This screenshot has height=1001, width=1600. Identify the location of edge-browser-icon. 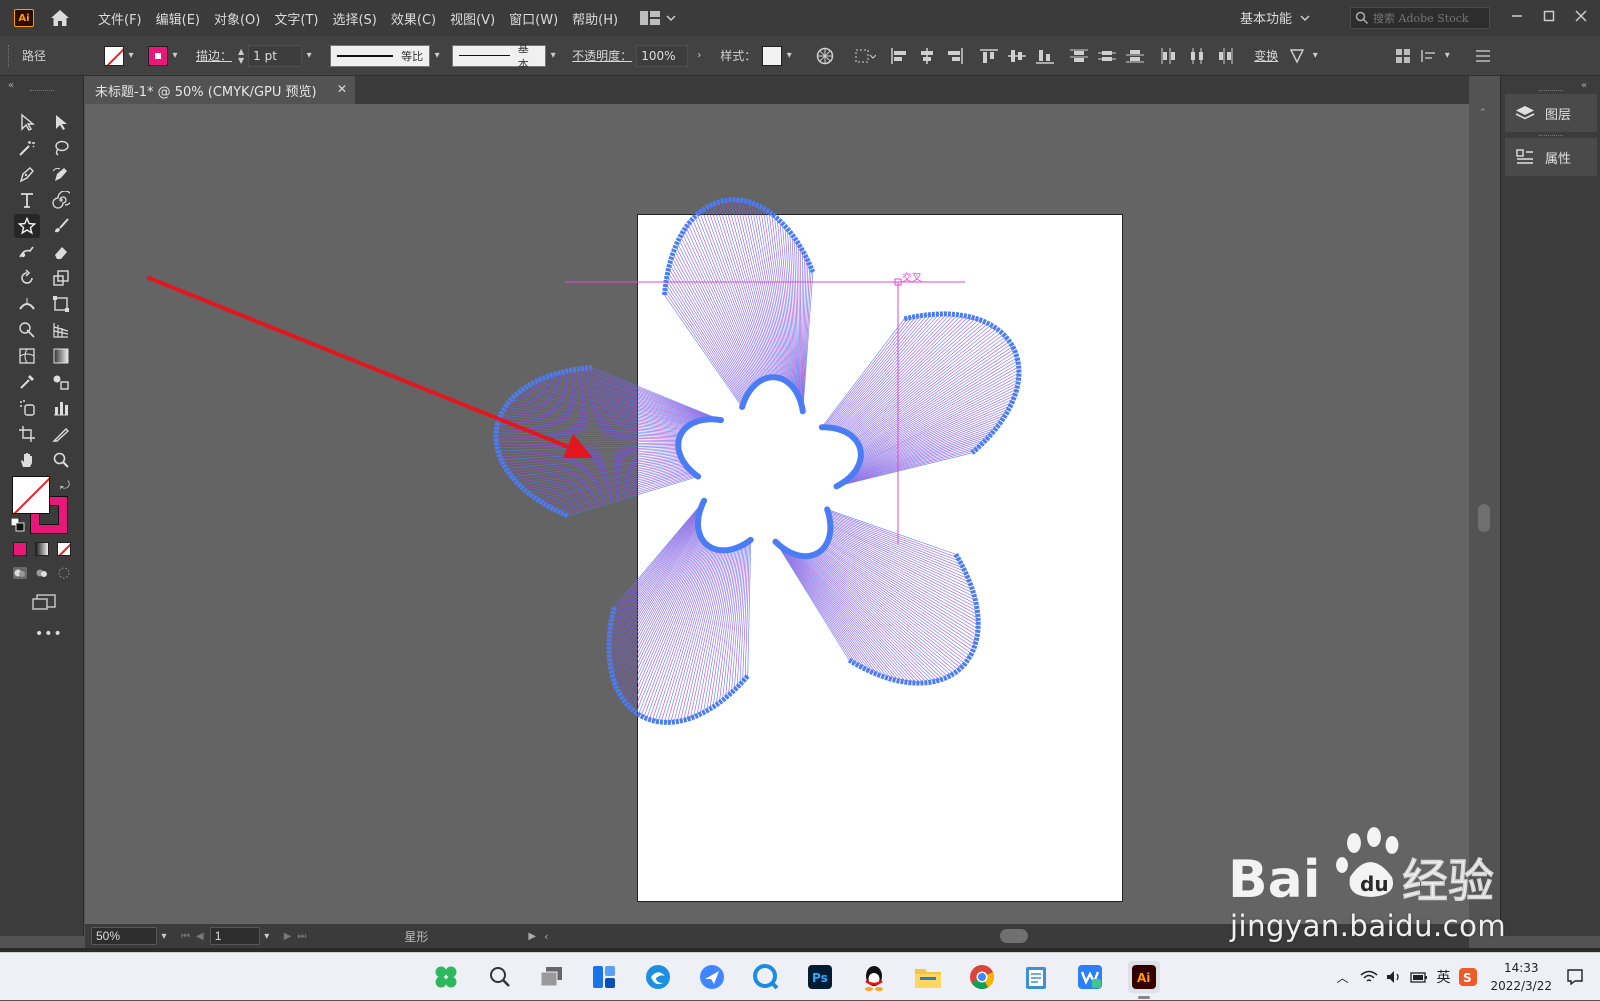
(658, 977).